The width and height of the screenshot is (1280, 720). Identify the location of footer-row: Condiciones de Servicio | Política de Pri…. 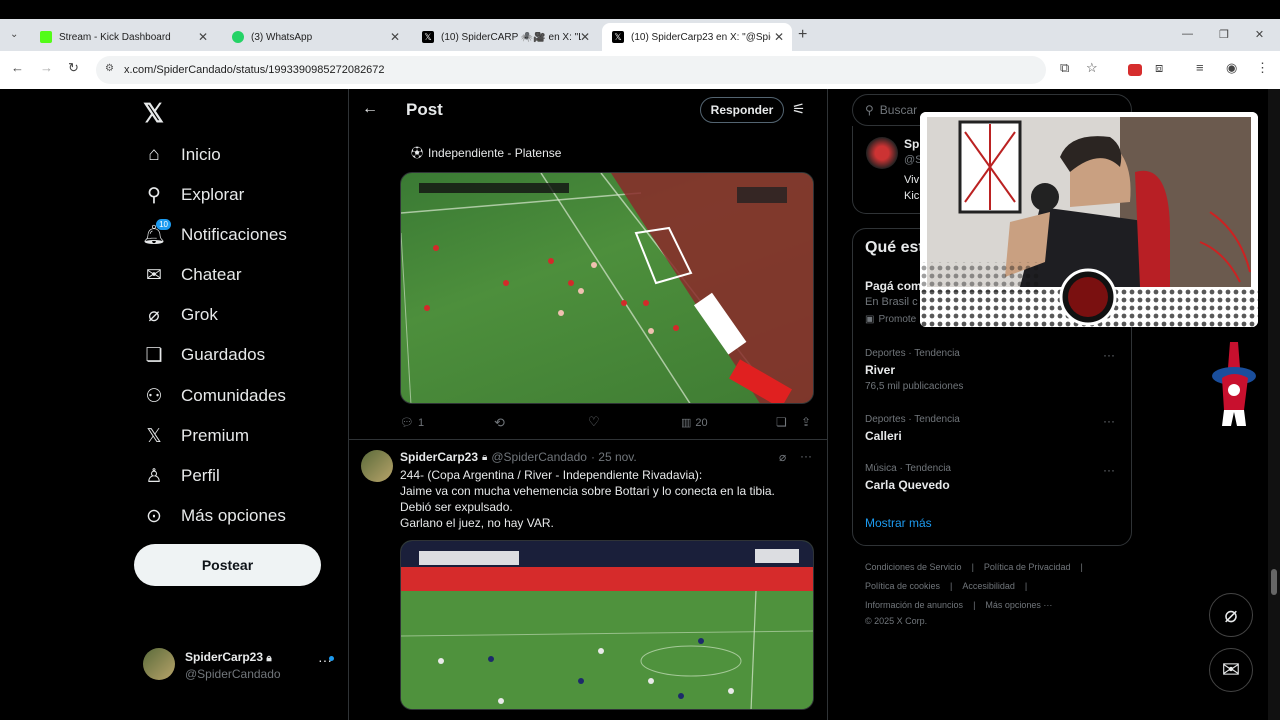
(974, 567).